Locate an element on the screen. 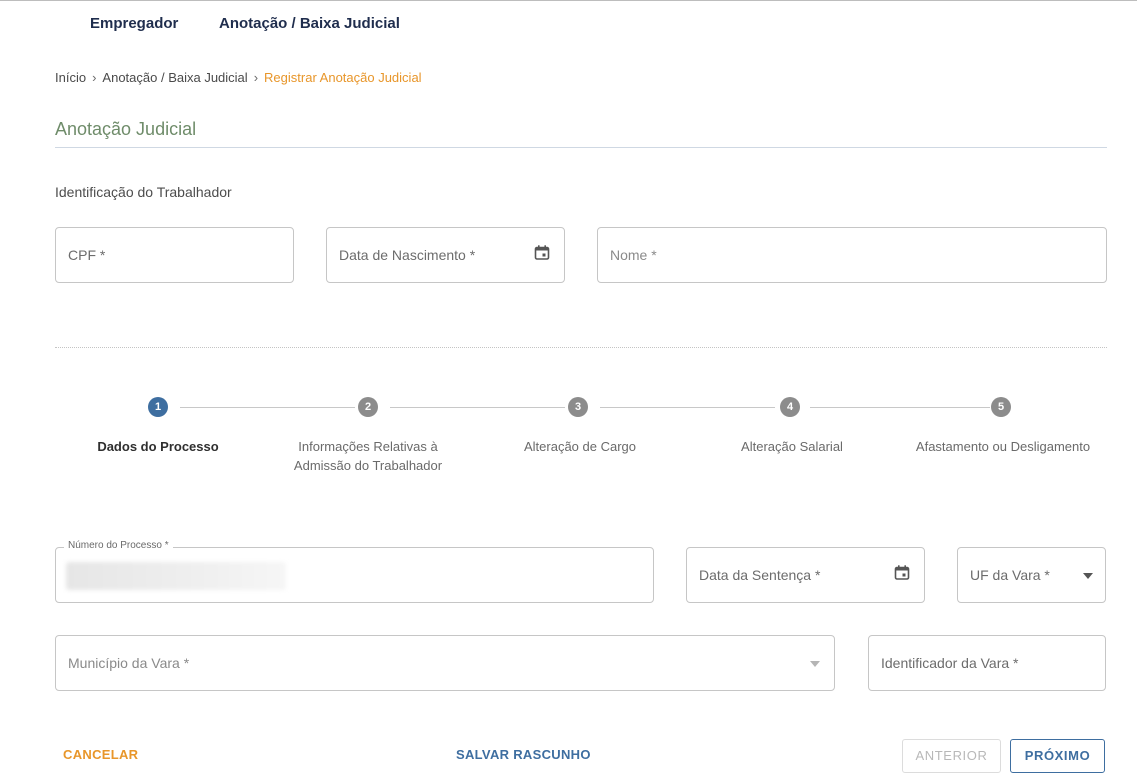 Image resolution: width=1137 pixels, height=773 pixels. identificador-vara-field: Identificador da Vara * is located at coordinates (987, 663).